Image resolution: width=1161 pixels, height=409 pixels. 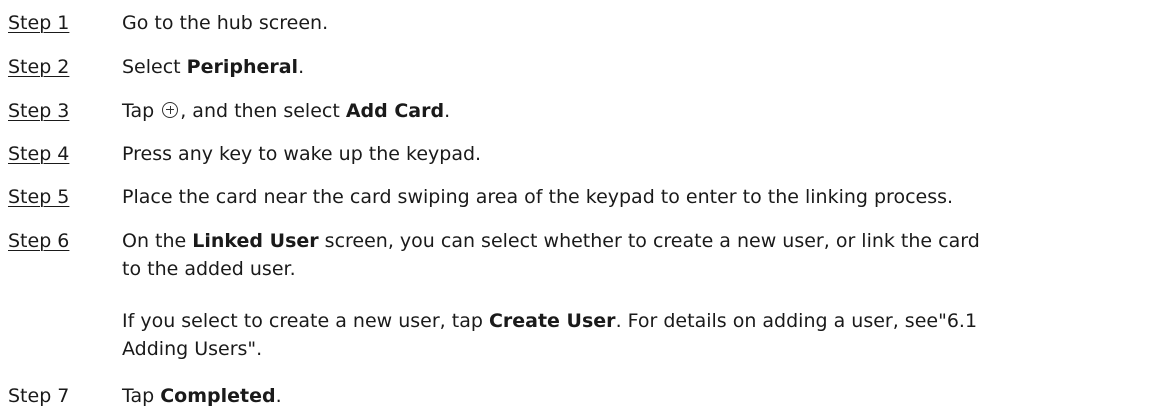 I want to click on step-label: Step 5, so click(x=38, y=197).